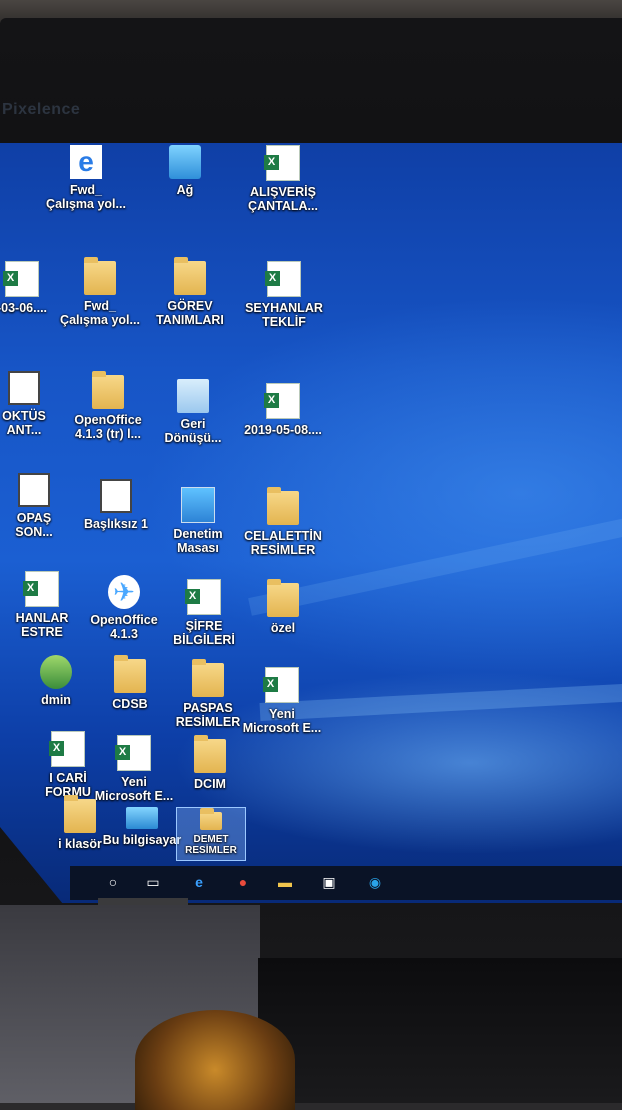 The height and width of the screenshot is (1110, 622). Describe the element at coordinates (375, 882) in the screenshot. I see `app-icon: ◉` at that location.